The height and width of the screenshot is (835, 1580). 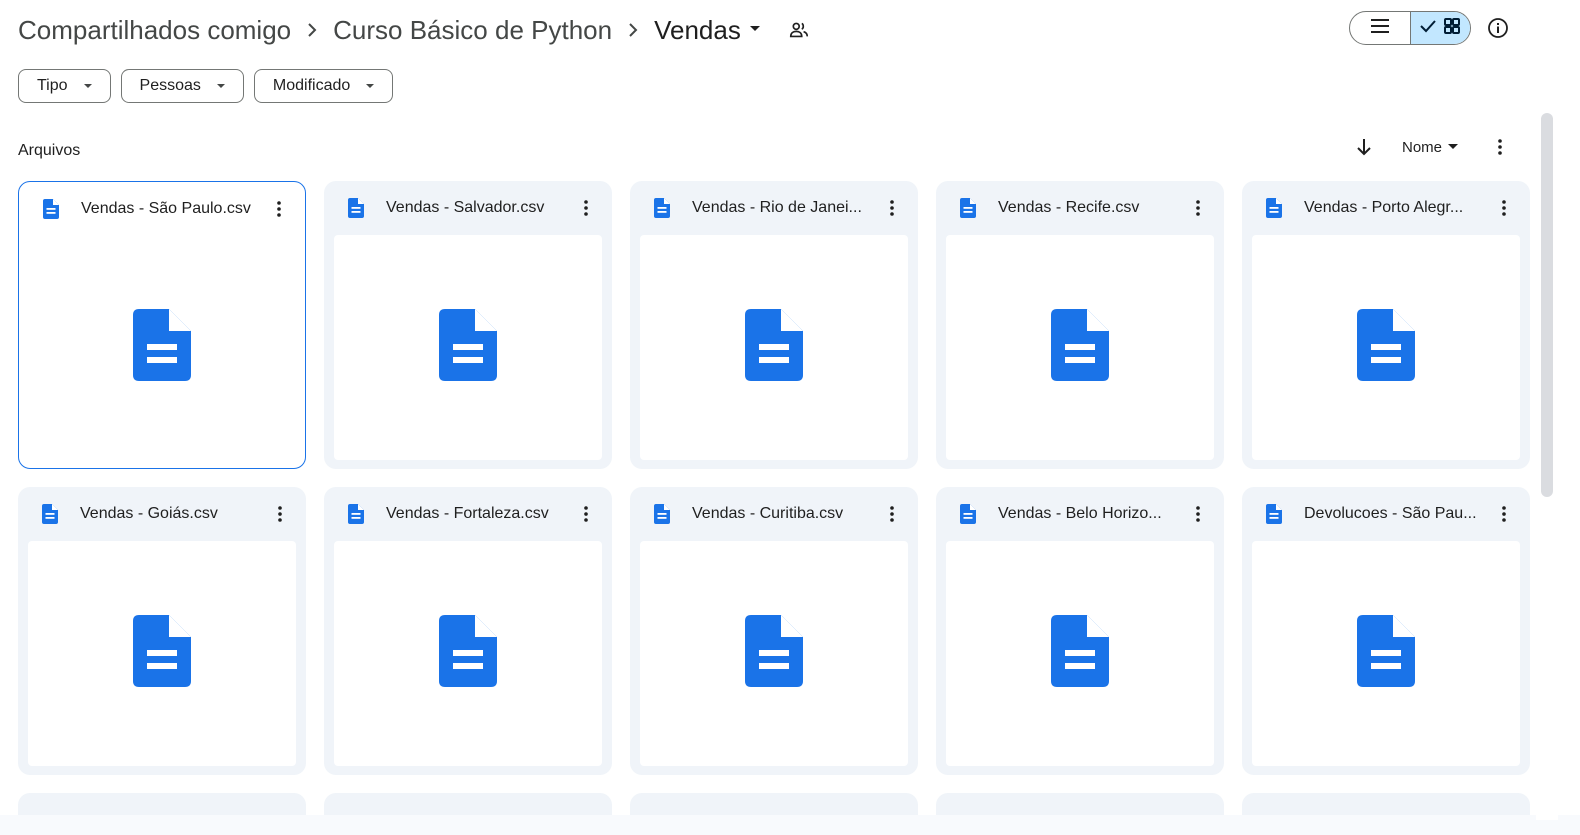 What do you see at coordinates (170, 85) in the screenshot?
I see `filter-label: Pessoas` at bounding box center [170, 85].